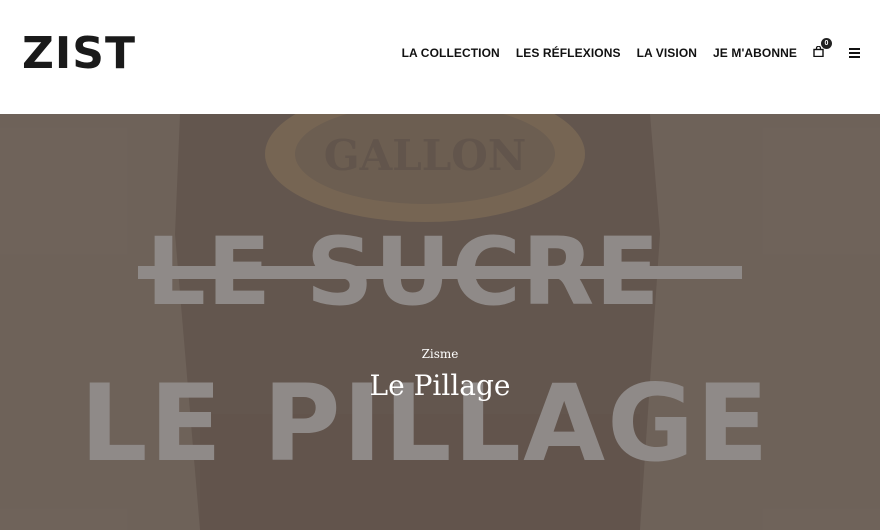 Image resolution: width=880 pixels, height=530 pixels. Describe the element at coordinates (568, 53) in the screenshot. I see `nav-item-les-reflexions: LES RÉFLEXIONS` at that location.